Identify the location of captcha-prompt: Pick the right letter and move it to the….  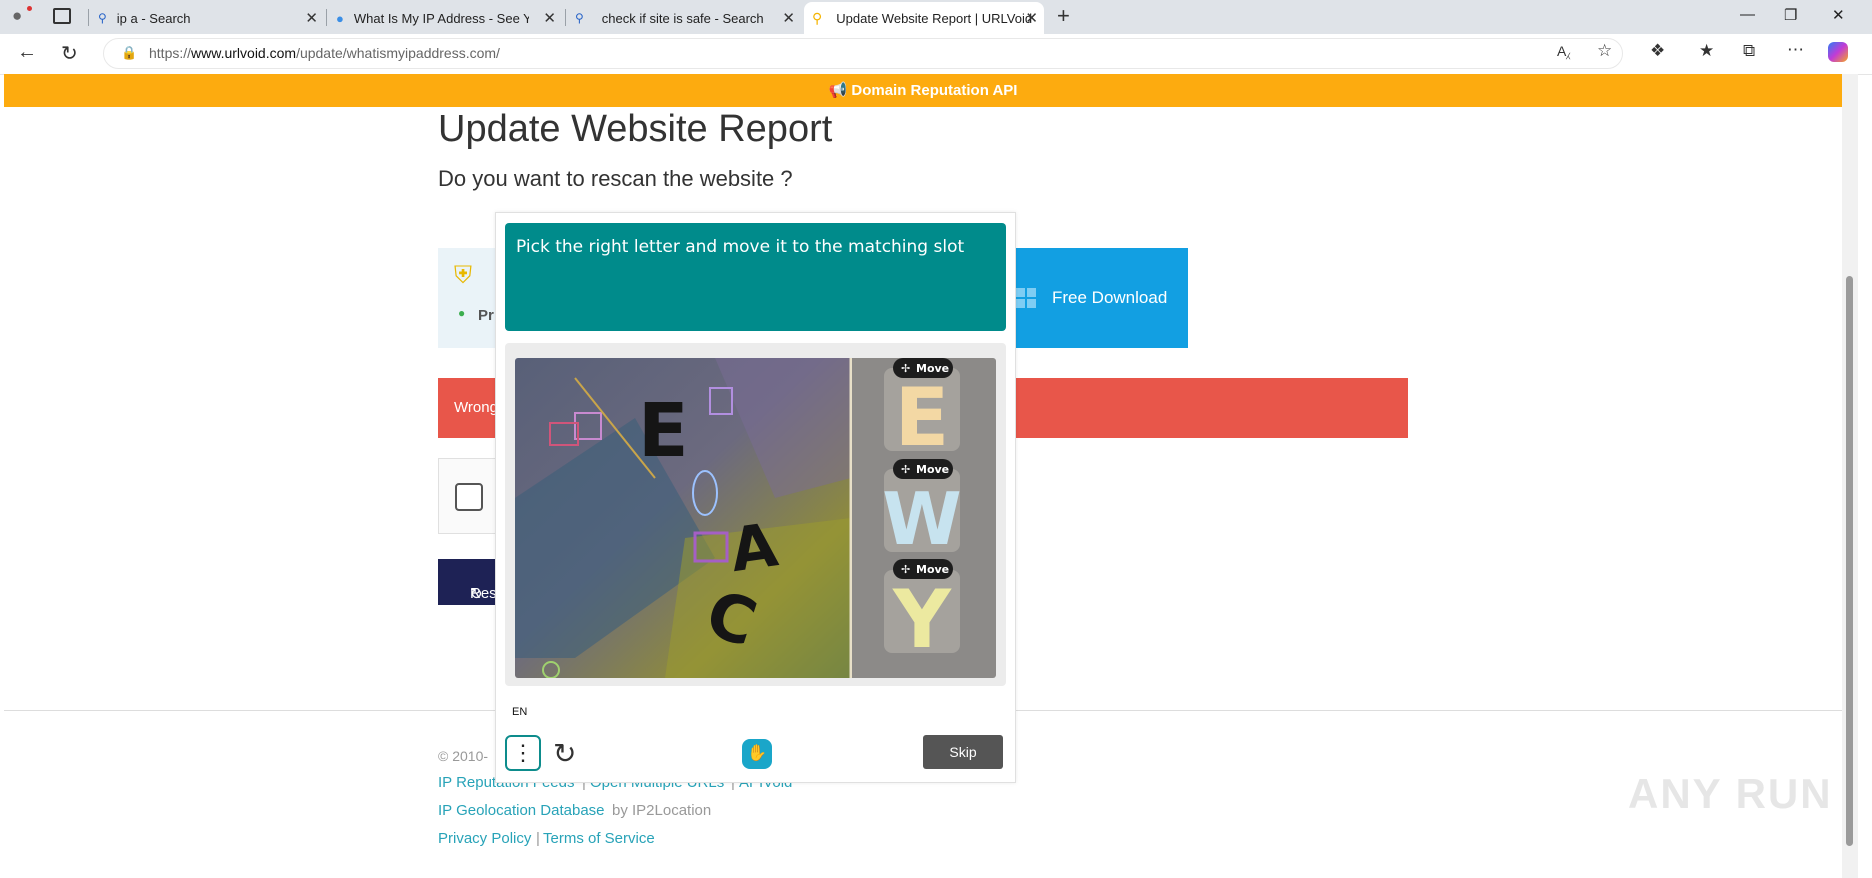
(740, 247).